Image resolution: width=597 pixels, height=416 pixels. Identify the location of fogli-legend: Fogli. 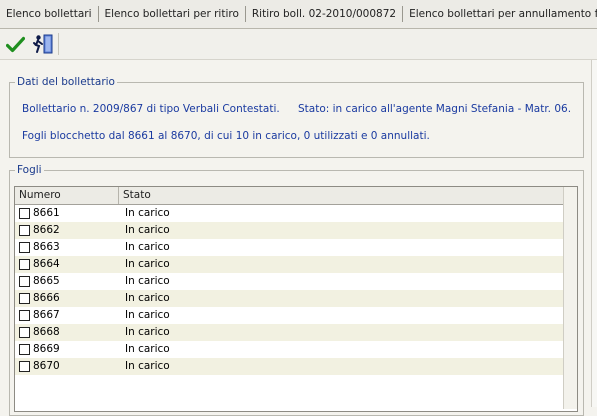
(29, 170).